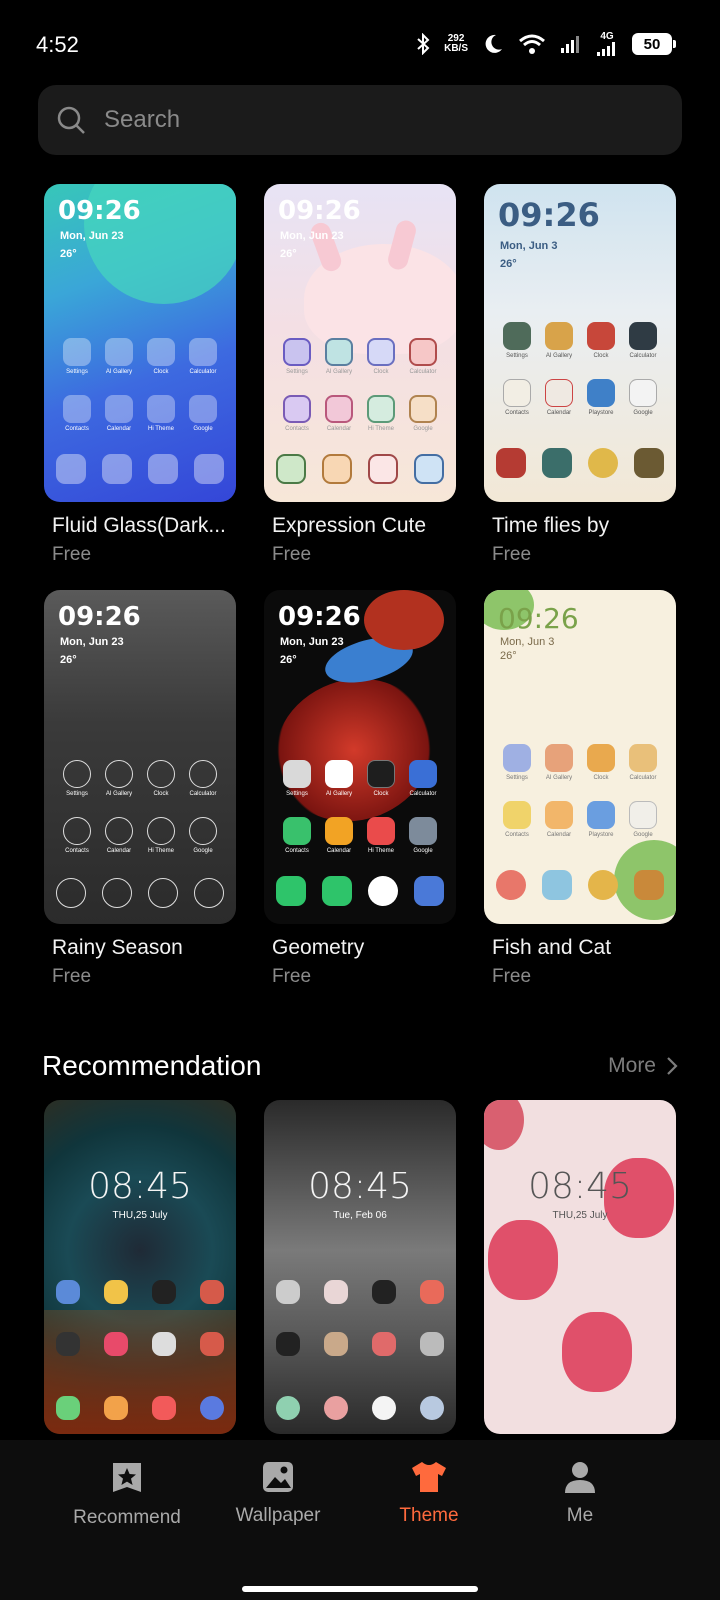 The image size is (720, 1600). Describe the element at coordinates (127, 1494) in the screenshot. I see `nav-recommend: Recommend` at that location.